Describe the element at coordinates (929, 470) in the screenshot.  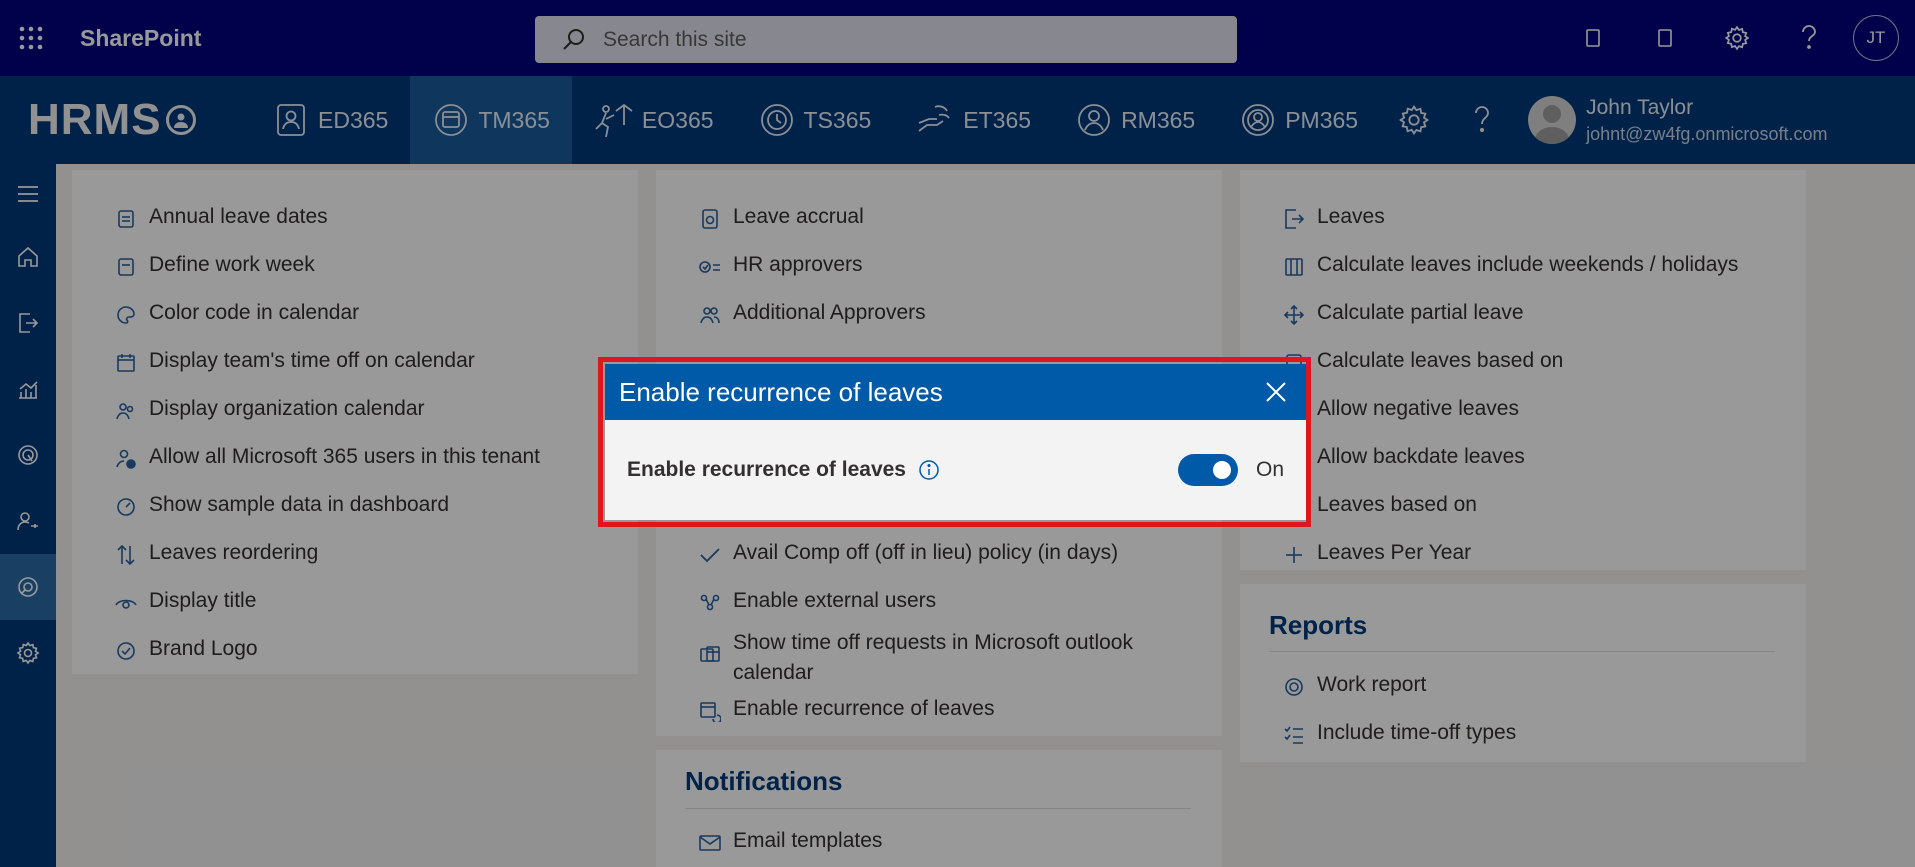
I see `info-icon` at that location.